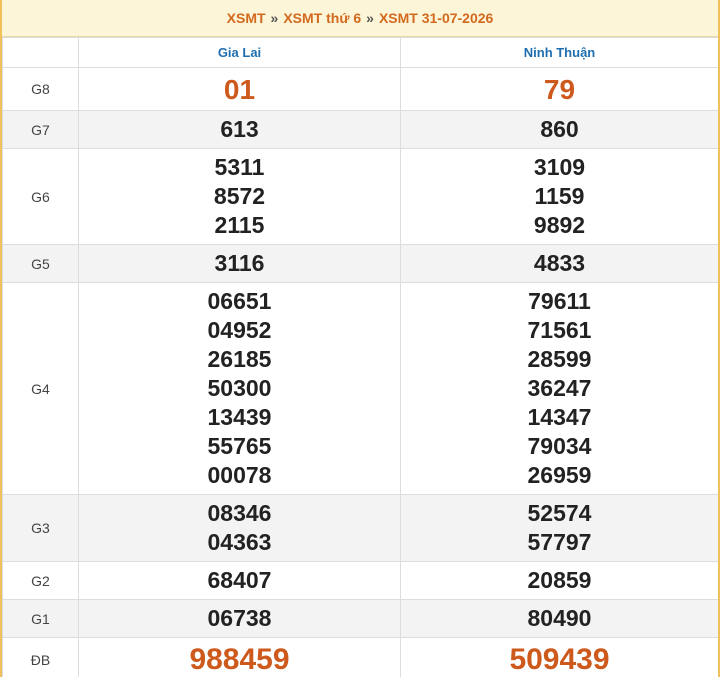  I want to click on prize-cell: 5311 8572 2115, so click(239, 196).